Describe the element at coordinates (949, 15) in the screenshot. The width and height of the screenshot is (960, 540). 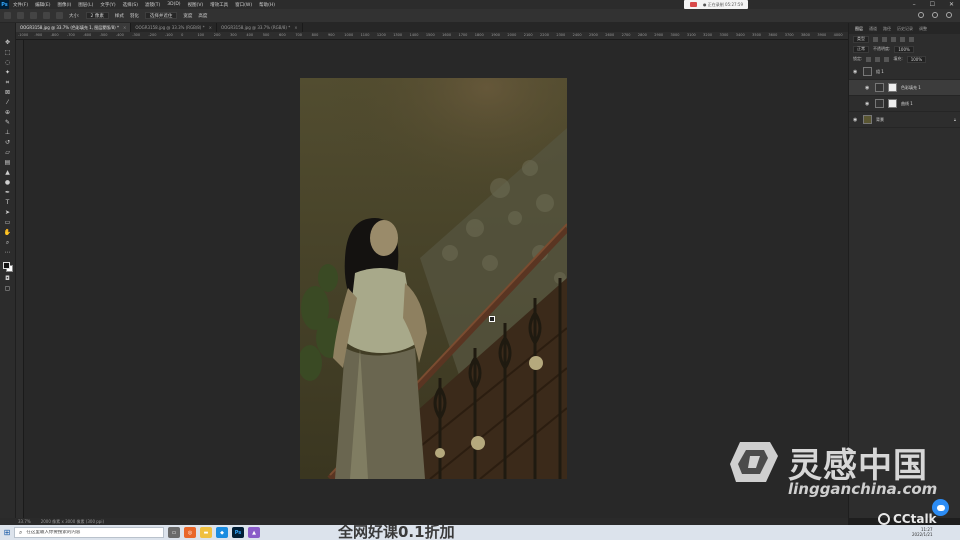
I see `share-icon` at that location.